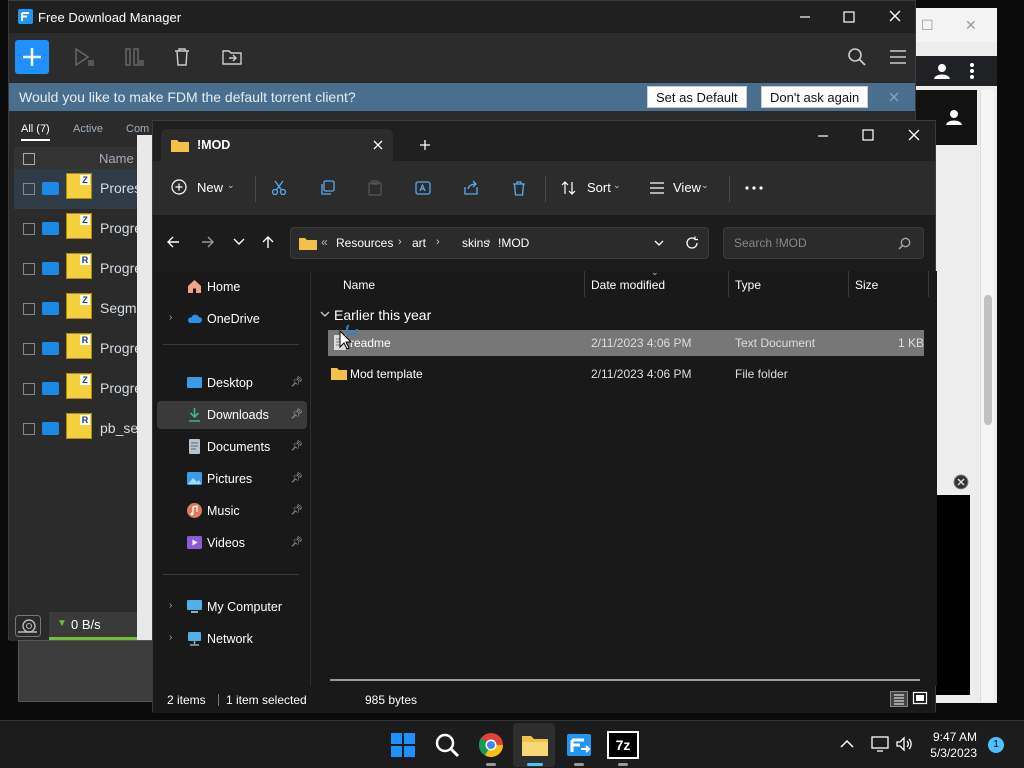 The image size is (1024, 768). Describe the element at coordinates (904, 744) in the screenshot. I see `volume-icon` at that location.